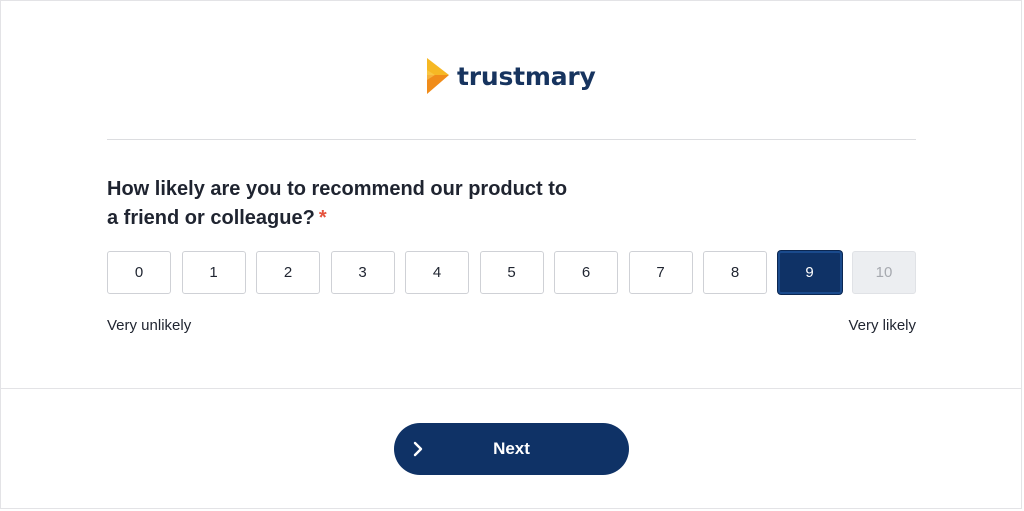 This screenshot has width=1024, height=511. I want to click on score-option-1: 1, so click(213, 272).